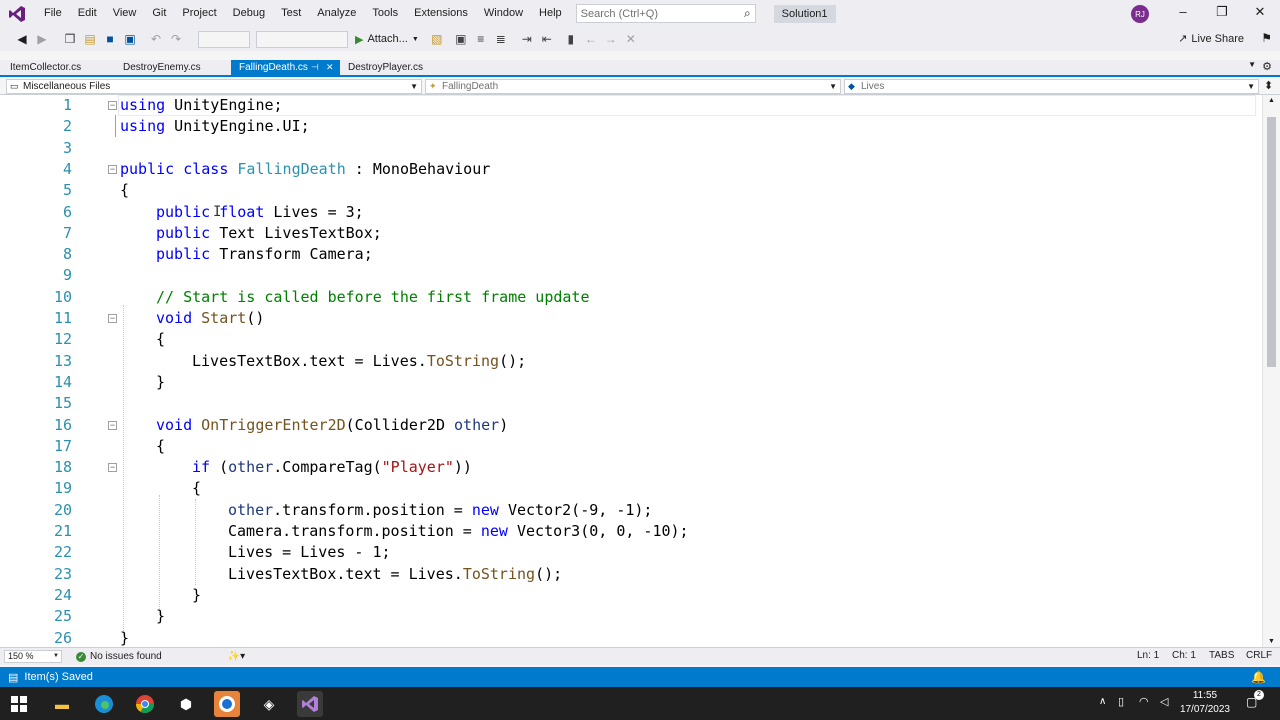 Image resolution: width=1280 pixels, height=720 pixels. I want to click on attach-button: ▶ Attach... ▼, so click(387, 39).